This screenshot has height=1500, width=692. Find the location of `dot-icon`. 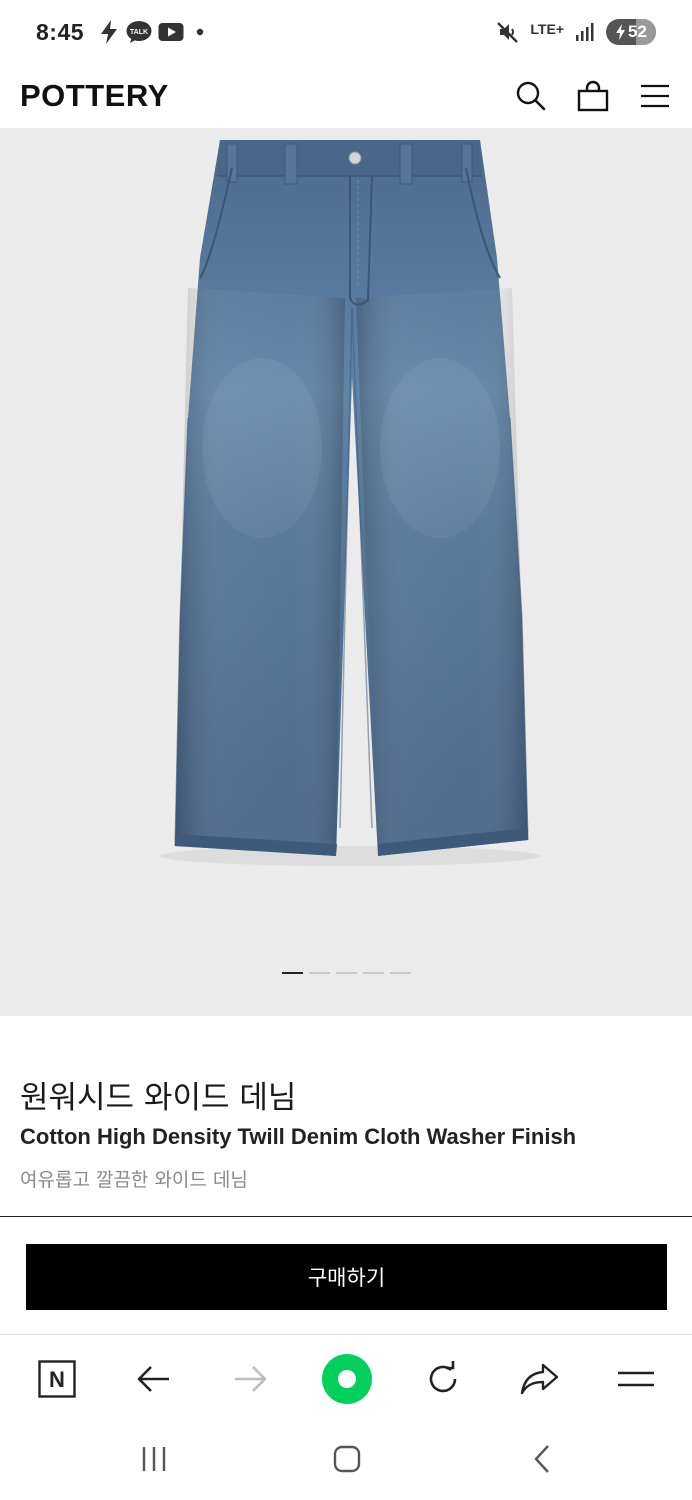

dot-icon is located at coordinates (200, 32).